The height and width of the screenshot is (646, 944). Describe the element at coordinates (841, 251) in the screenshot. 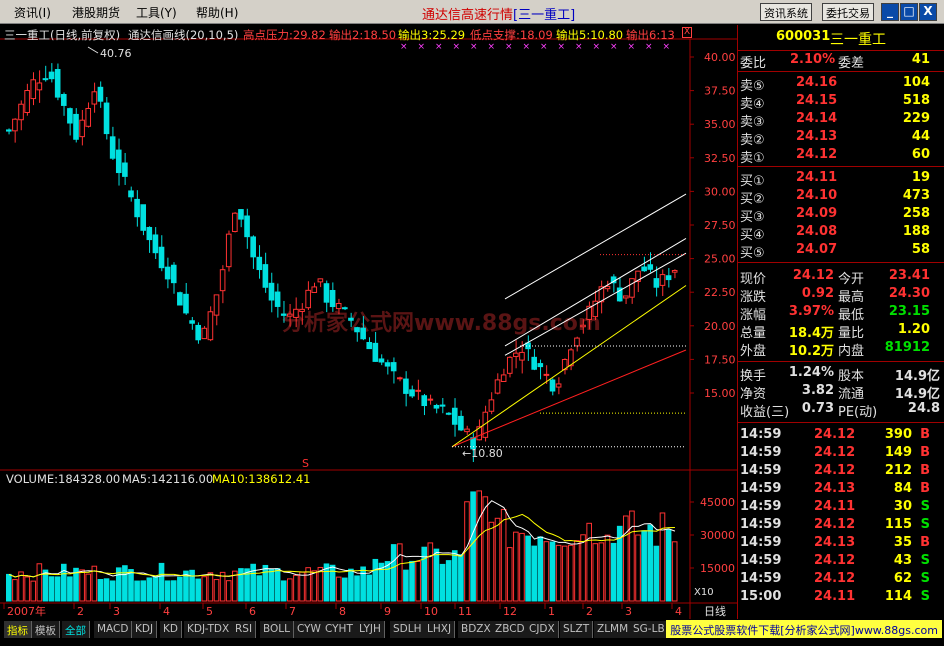

I see `bid-row: 买⑤ 24.07 58` at that location.